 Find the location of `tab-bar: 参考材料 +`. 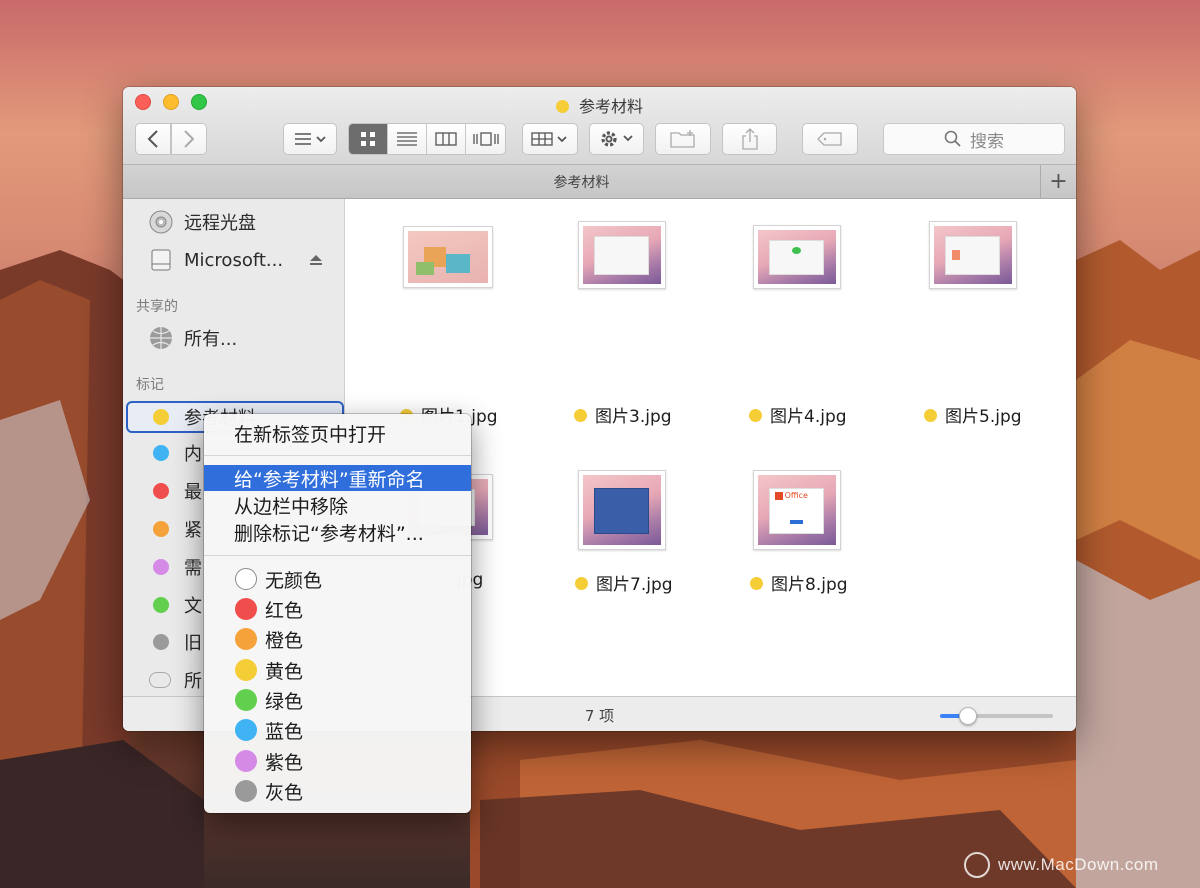

tab-bar: 参考材料 + is located at coordinates (599, 182).